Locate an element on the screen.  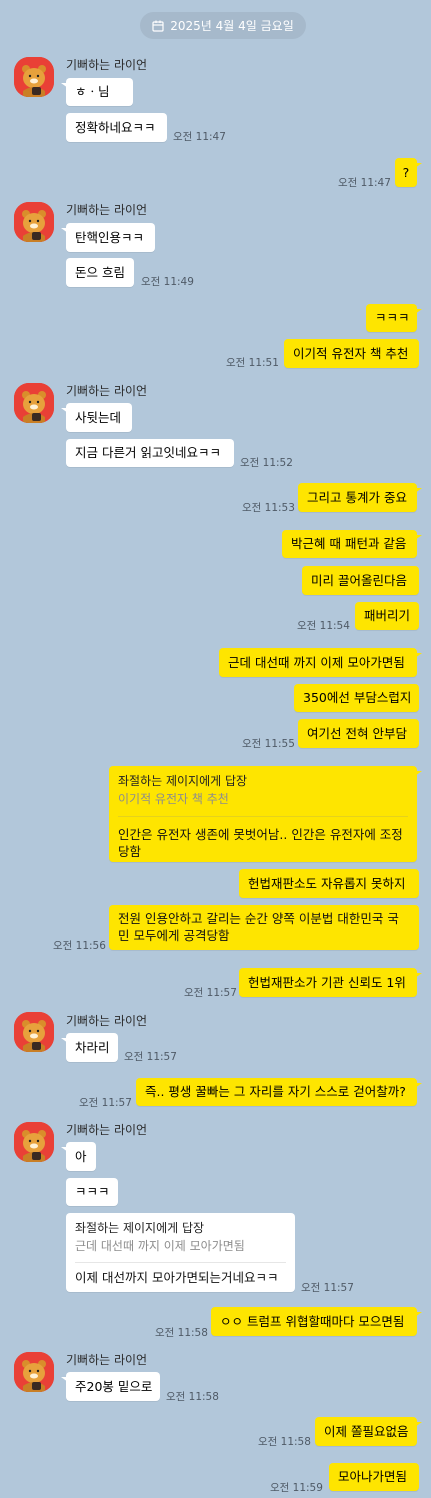
message-text: 사뒷는데 is located at coordinates (98, 417).